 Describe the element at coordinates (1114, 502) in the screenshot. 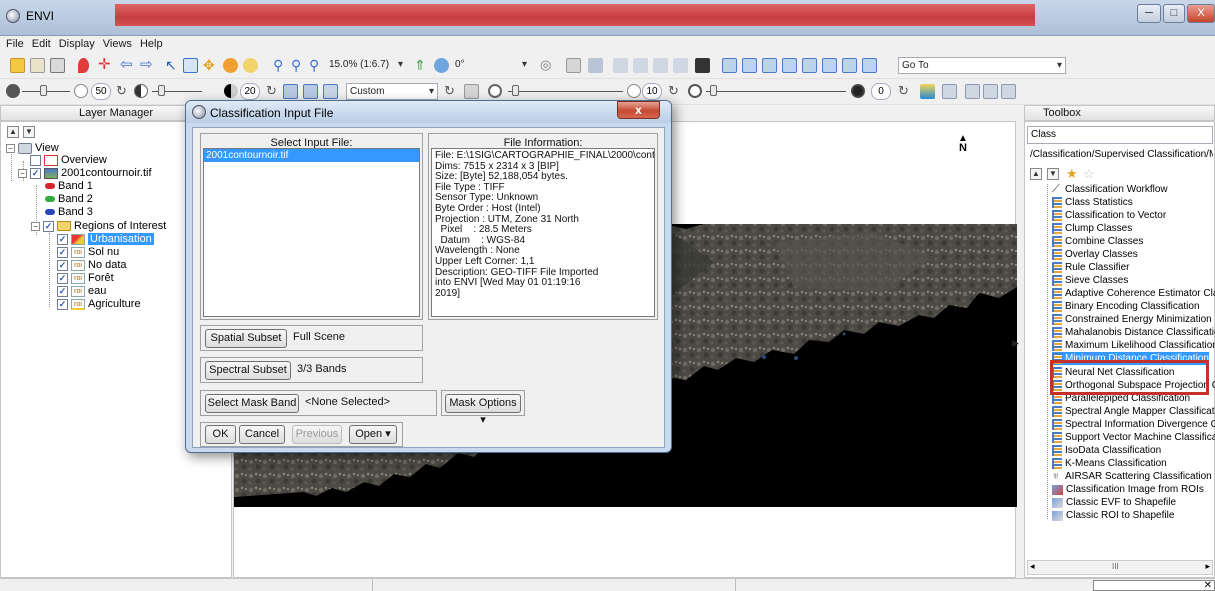

I see `toolbox-item: Classic EVF to Shapefile` at that location.